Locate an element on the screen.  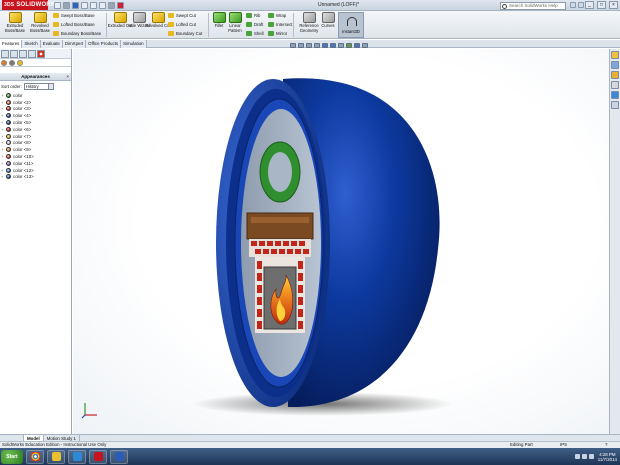
taskbar-media is located at coordinates (77, 456).